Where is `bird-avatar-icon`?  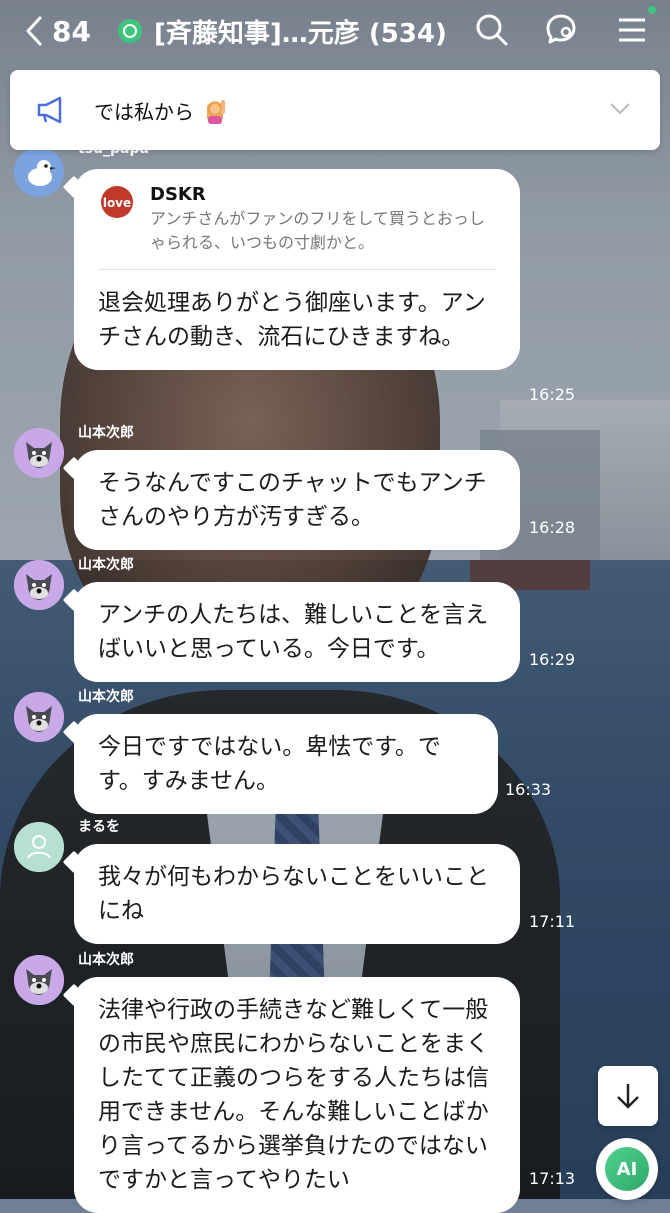
bird-avatar-icon is located at coordinates (39, 172).